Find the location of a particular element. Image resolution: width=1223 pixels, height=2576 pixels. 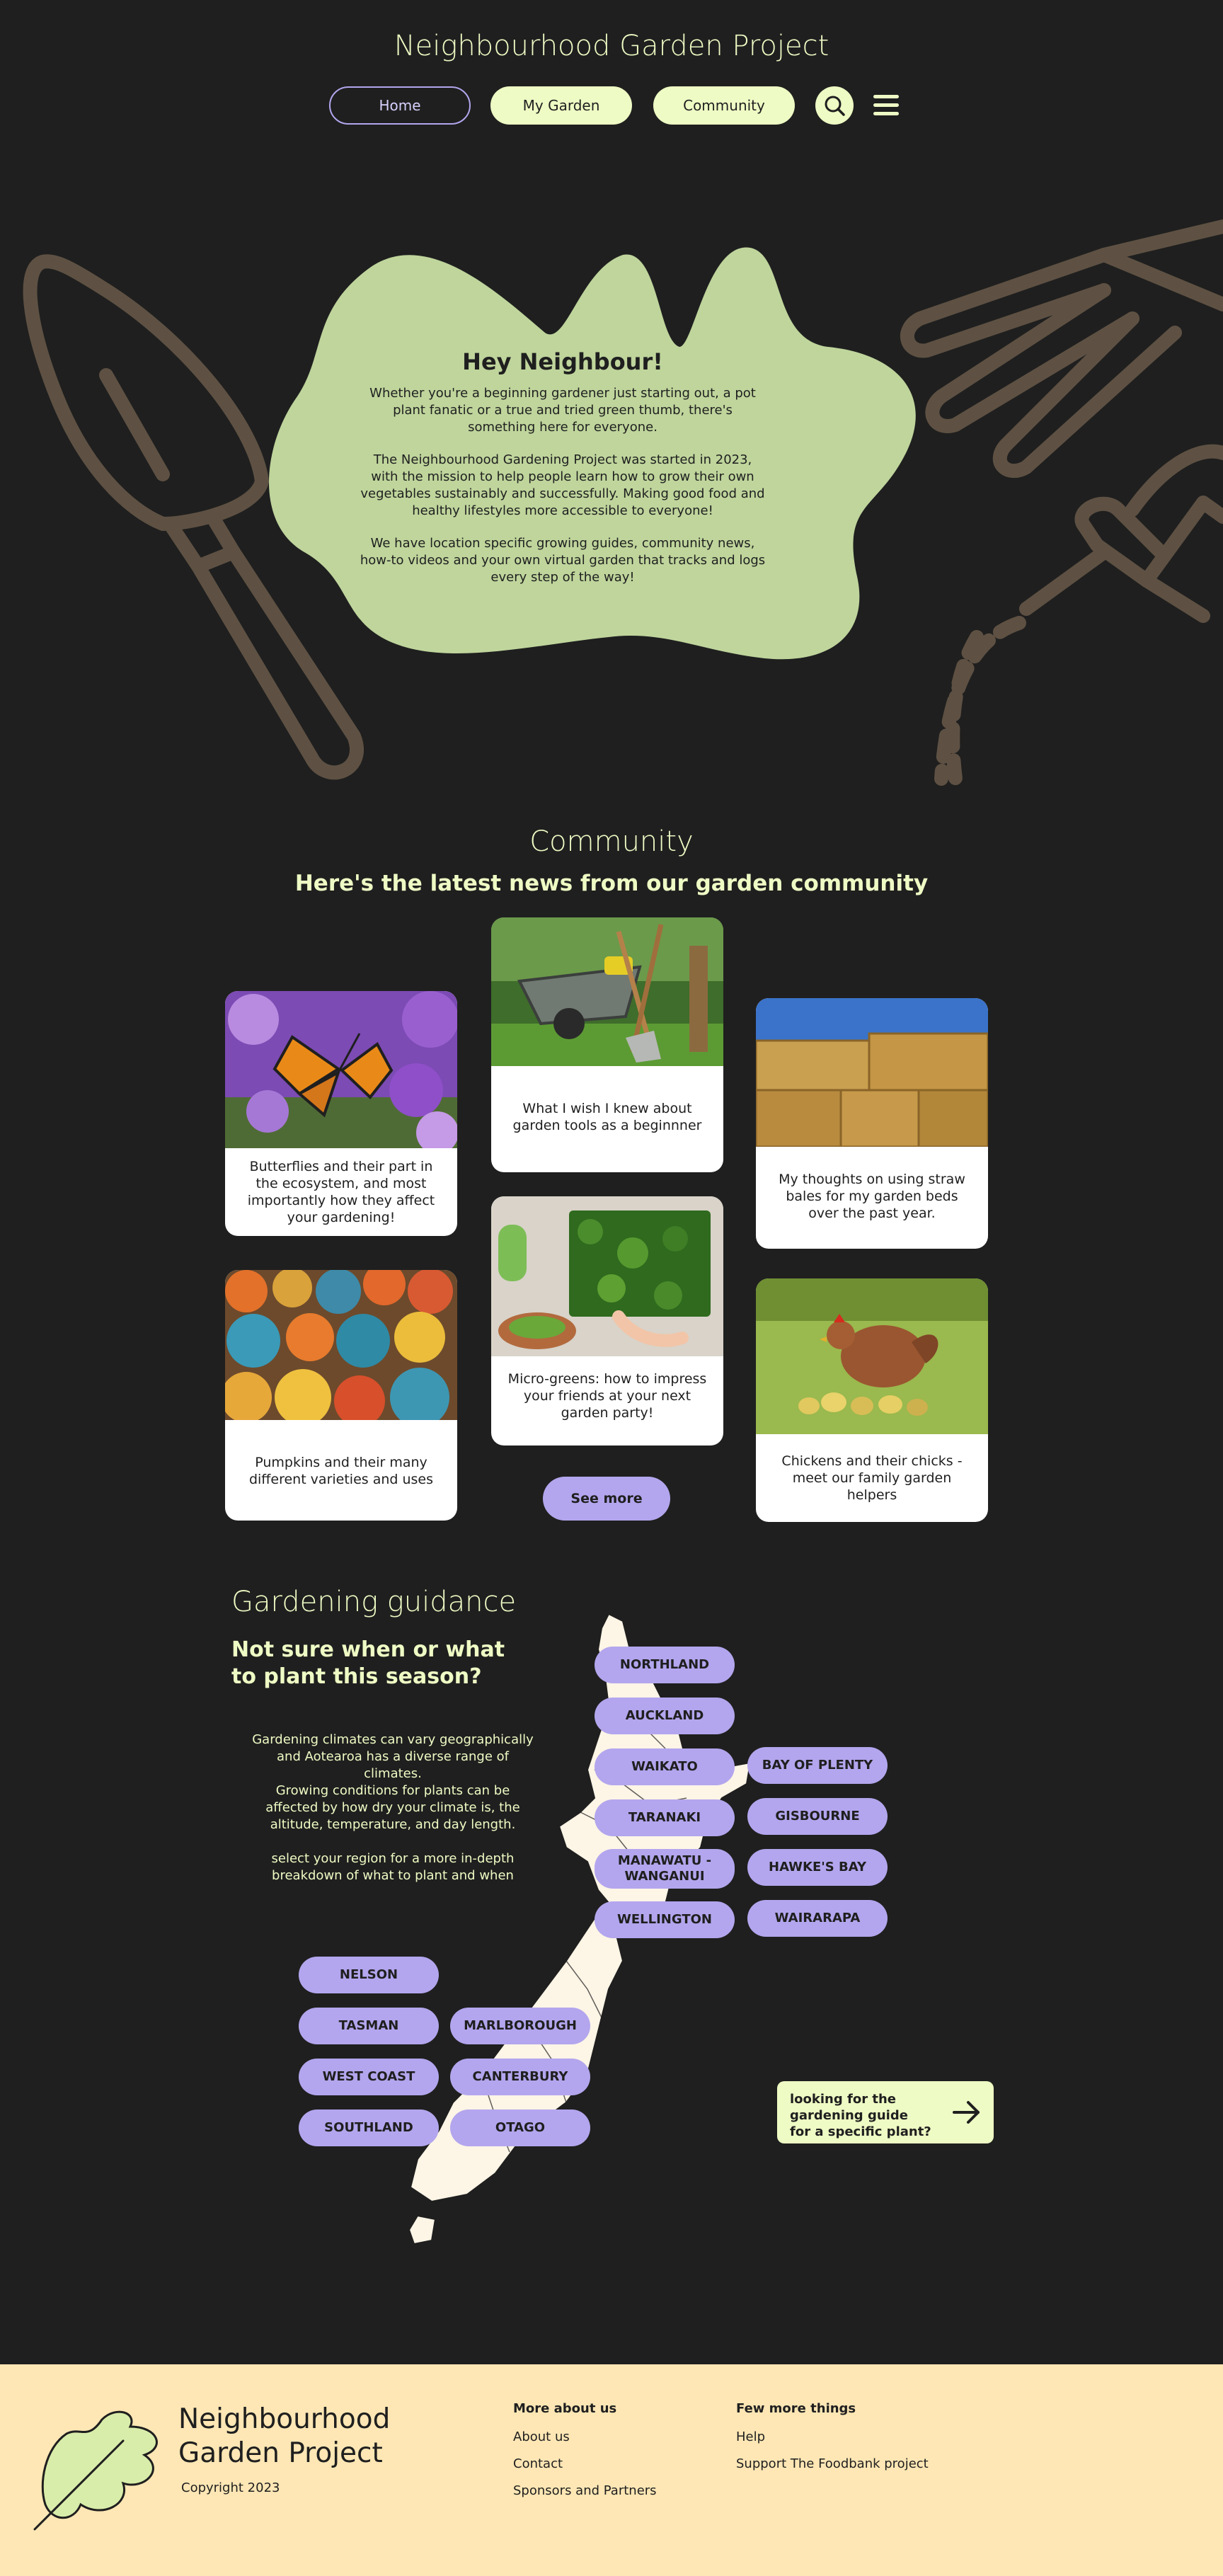

region-west-coast-button: WEST COAST is located at coordinates (369, 2077).